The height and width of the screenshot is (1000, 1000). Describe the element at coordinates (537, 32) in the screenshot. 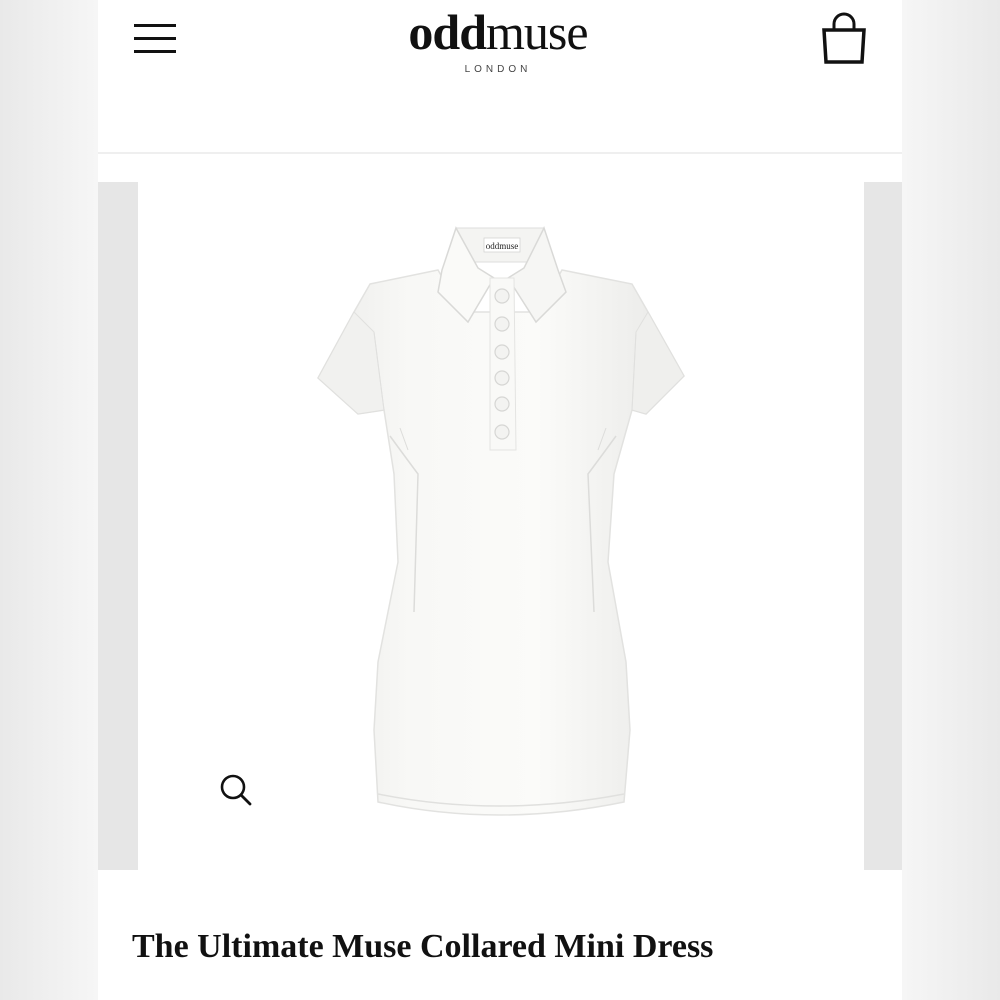

I see `logo-muse: muse` at that location.